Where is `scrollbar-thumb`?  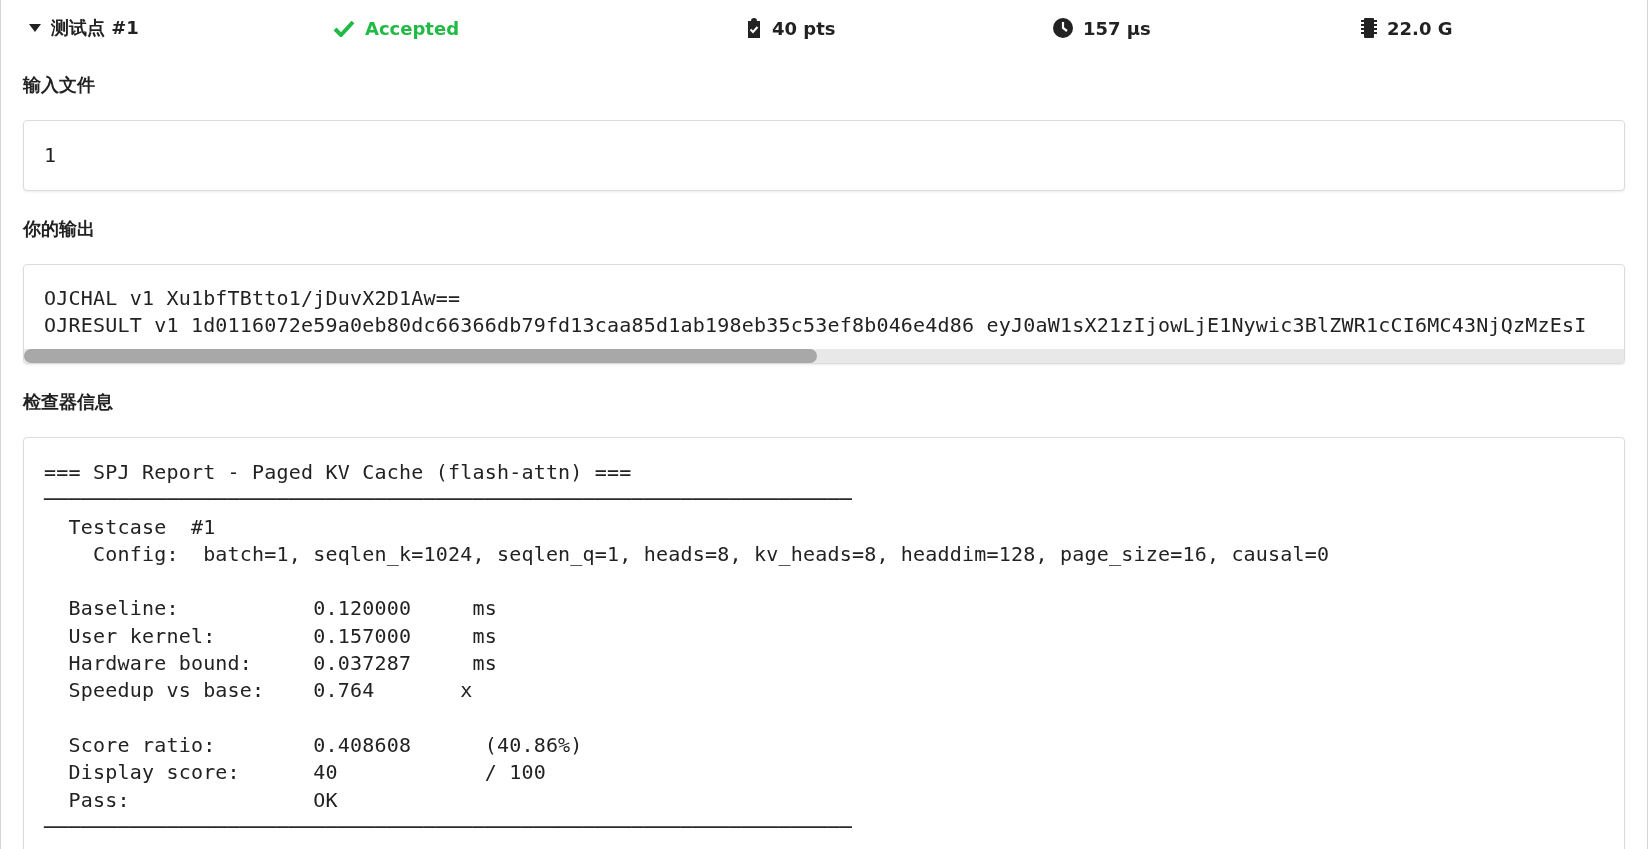
scrollbar-thumb is located at coordinates (420, 356).